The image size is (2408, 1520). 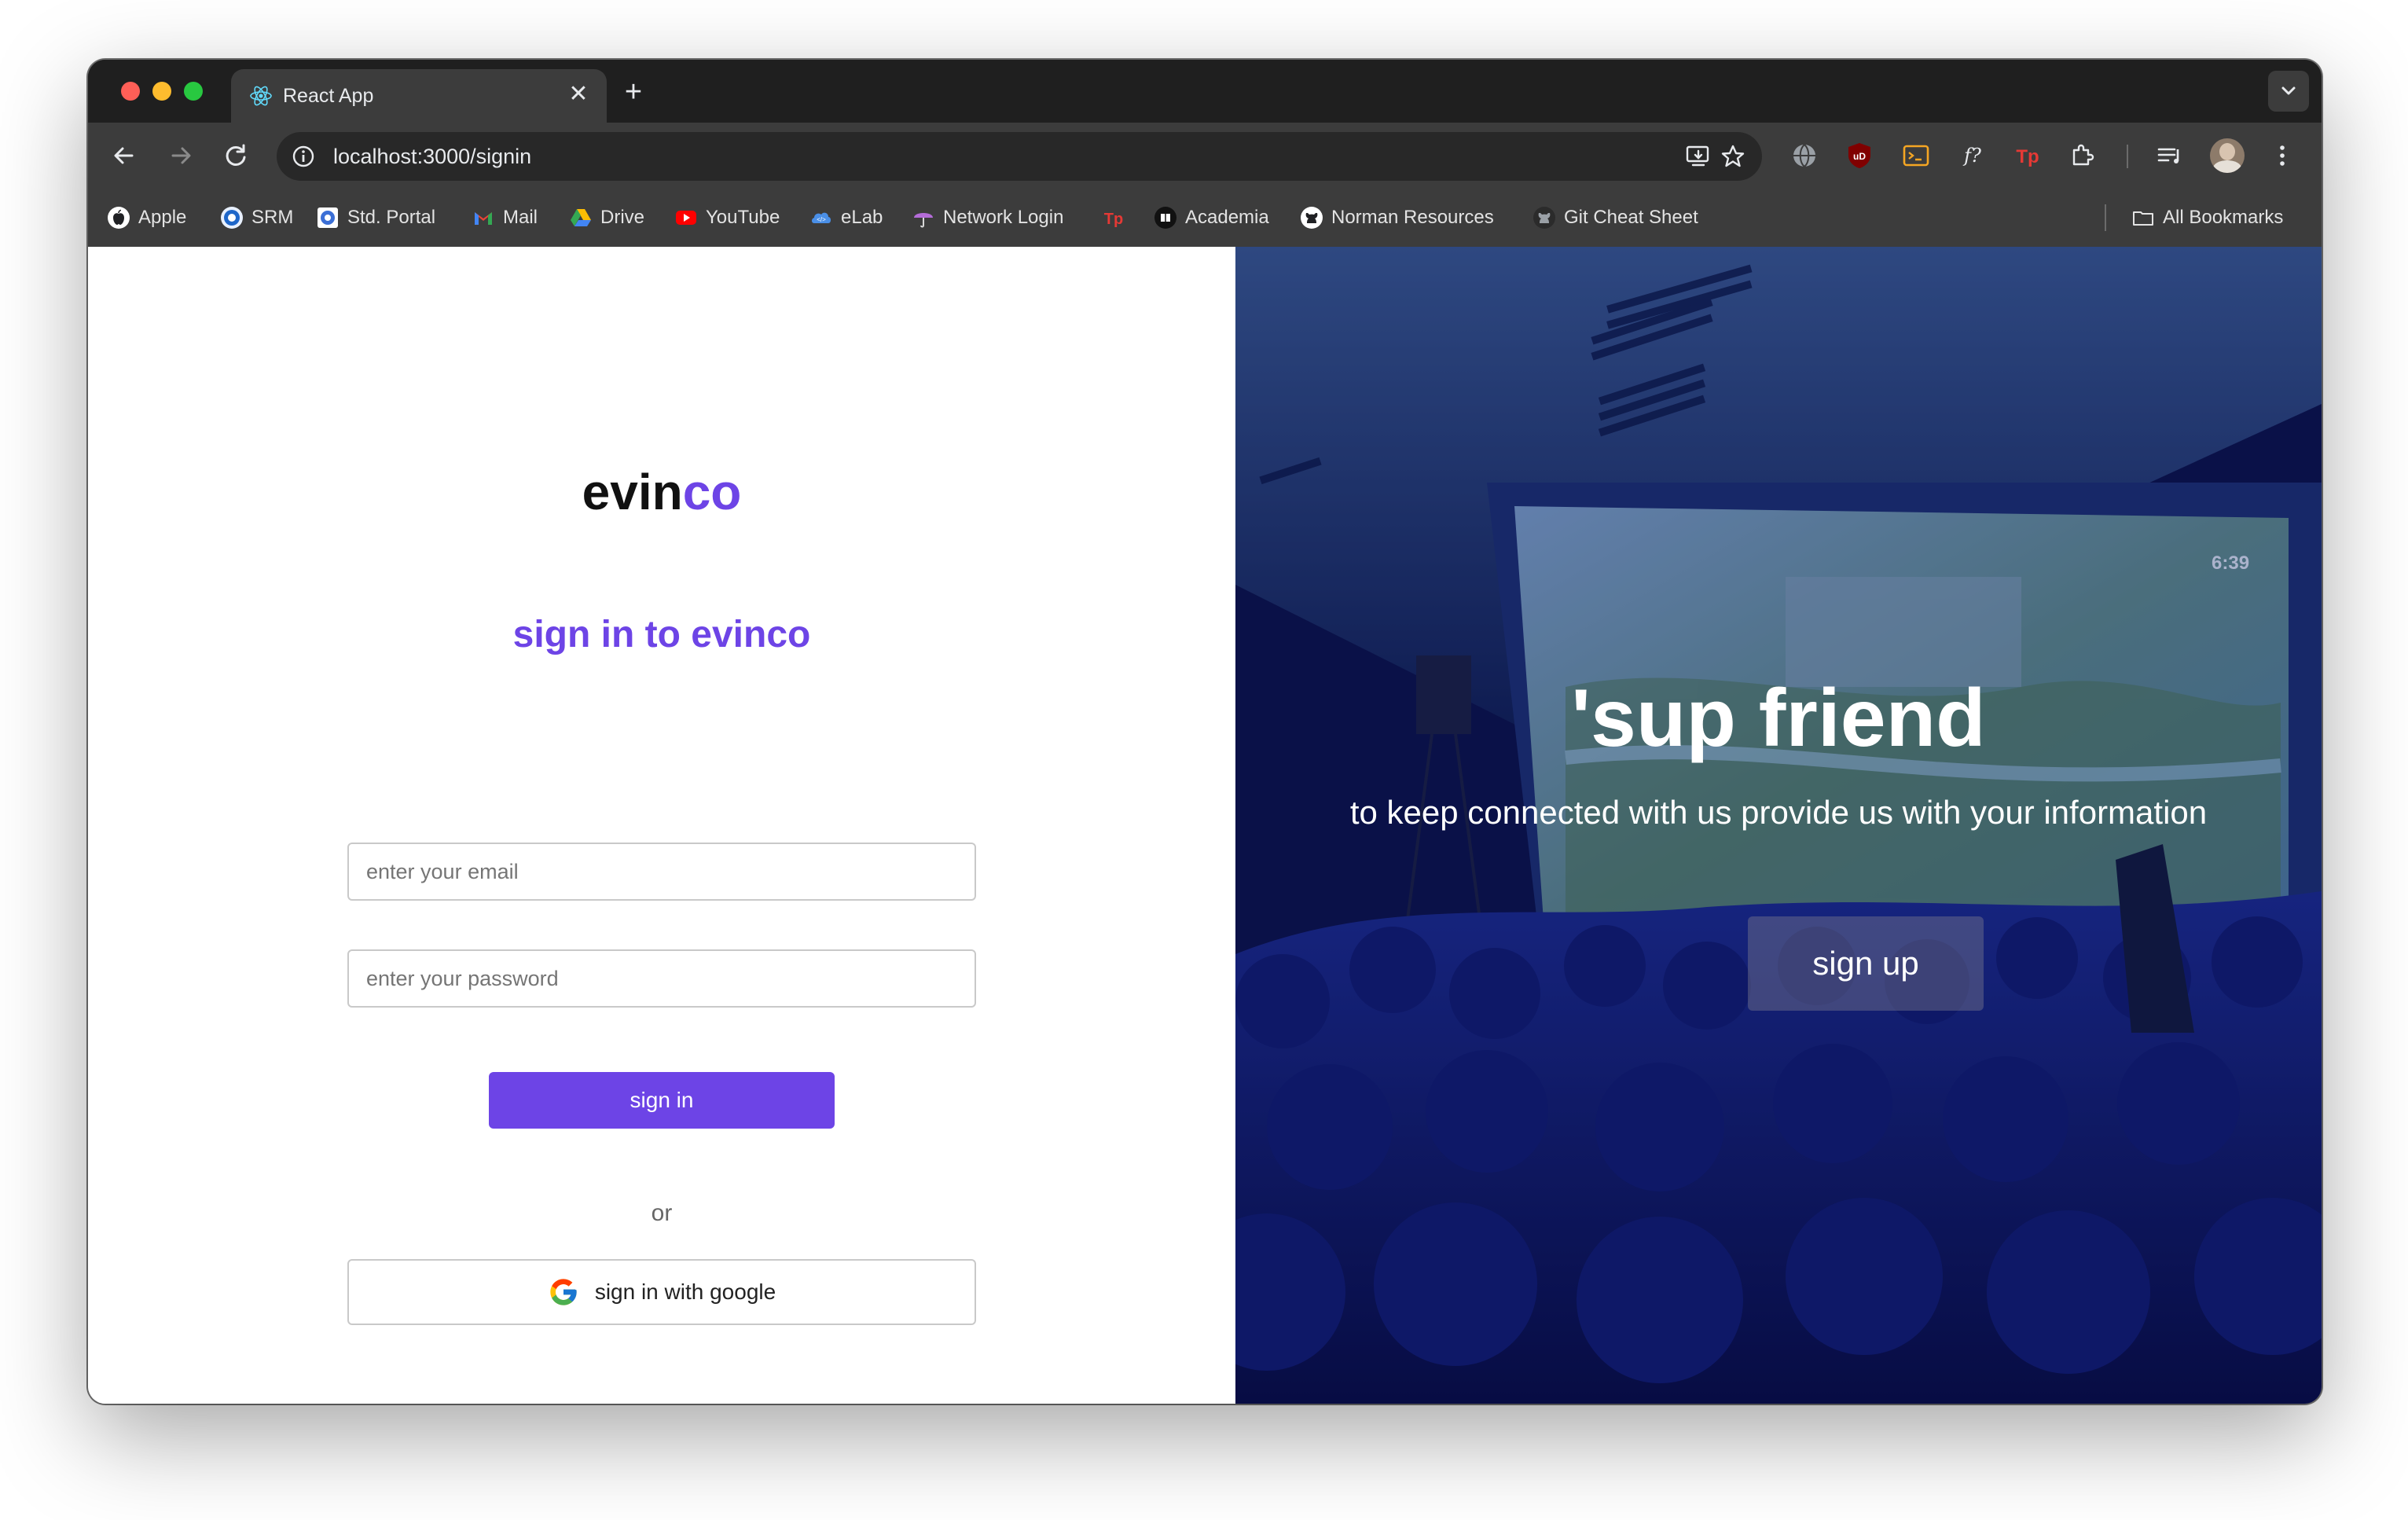 I want to click on google-icon, so click(x=563, y=1292).